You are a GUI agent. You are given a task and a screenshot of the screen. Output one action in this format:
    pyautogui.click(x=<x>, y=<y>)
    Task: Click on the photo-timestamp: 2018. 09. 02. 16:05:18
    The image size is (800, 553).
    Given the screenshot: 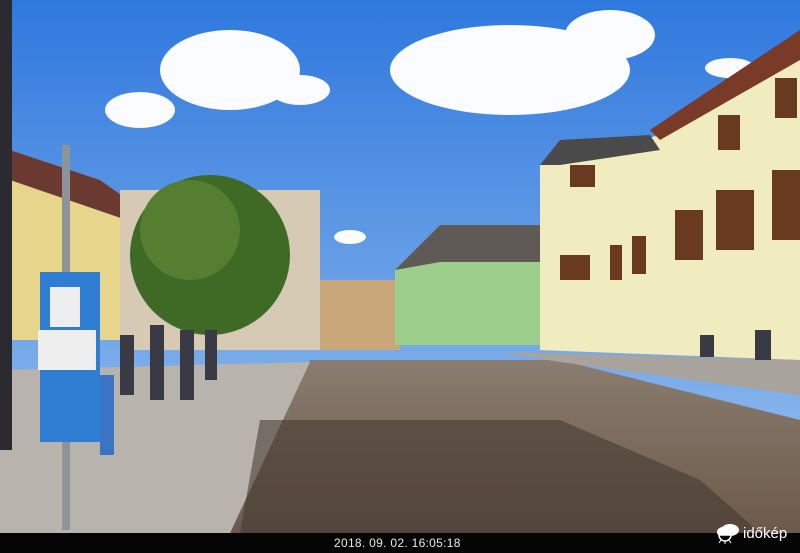 What is the action you would take?
    pyautogui.click(x=397, y=543)
    